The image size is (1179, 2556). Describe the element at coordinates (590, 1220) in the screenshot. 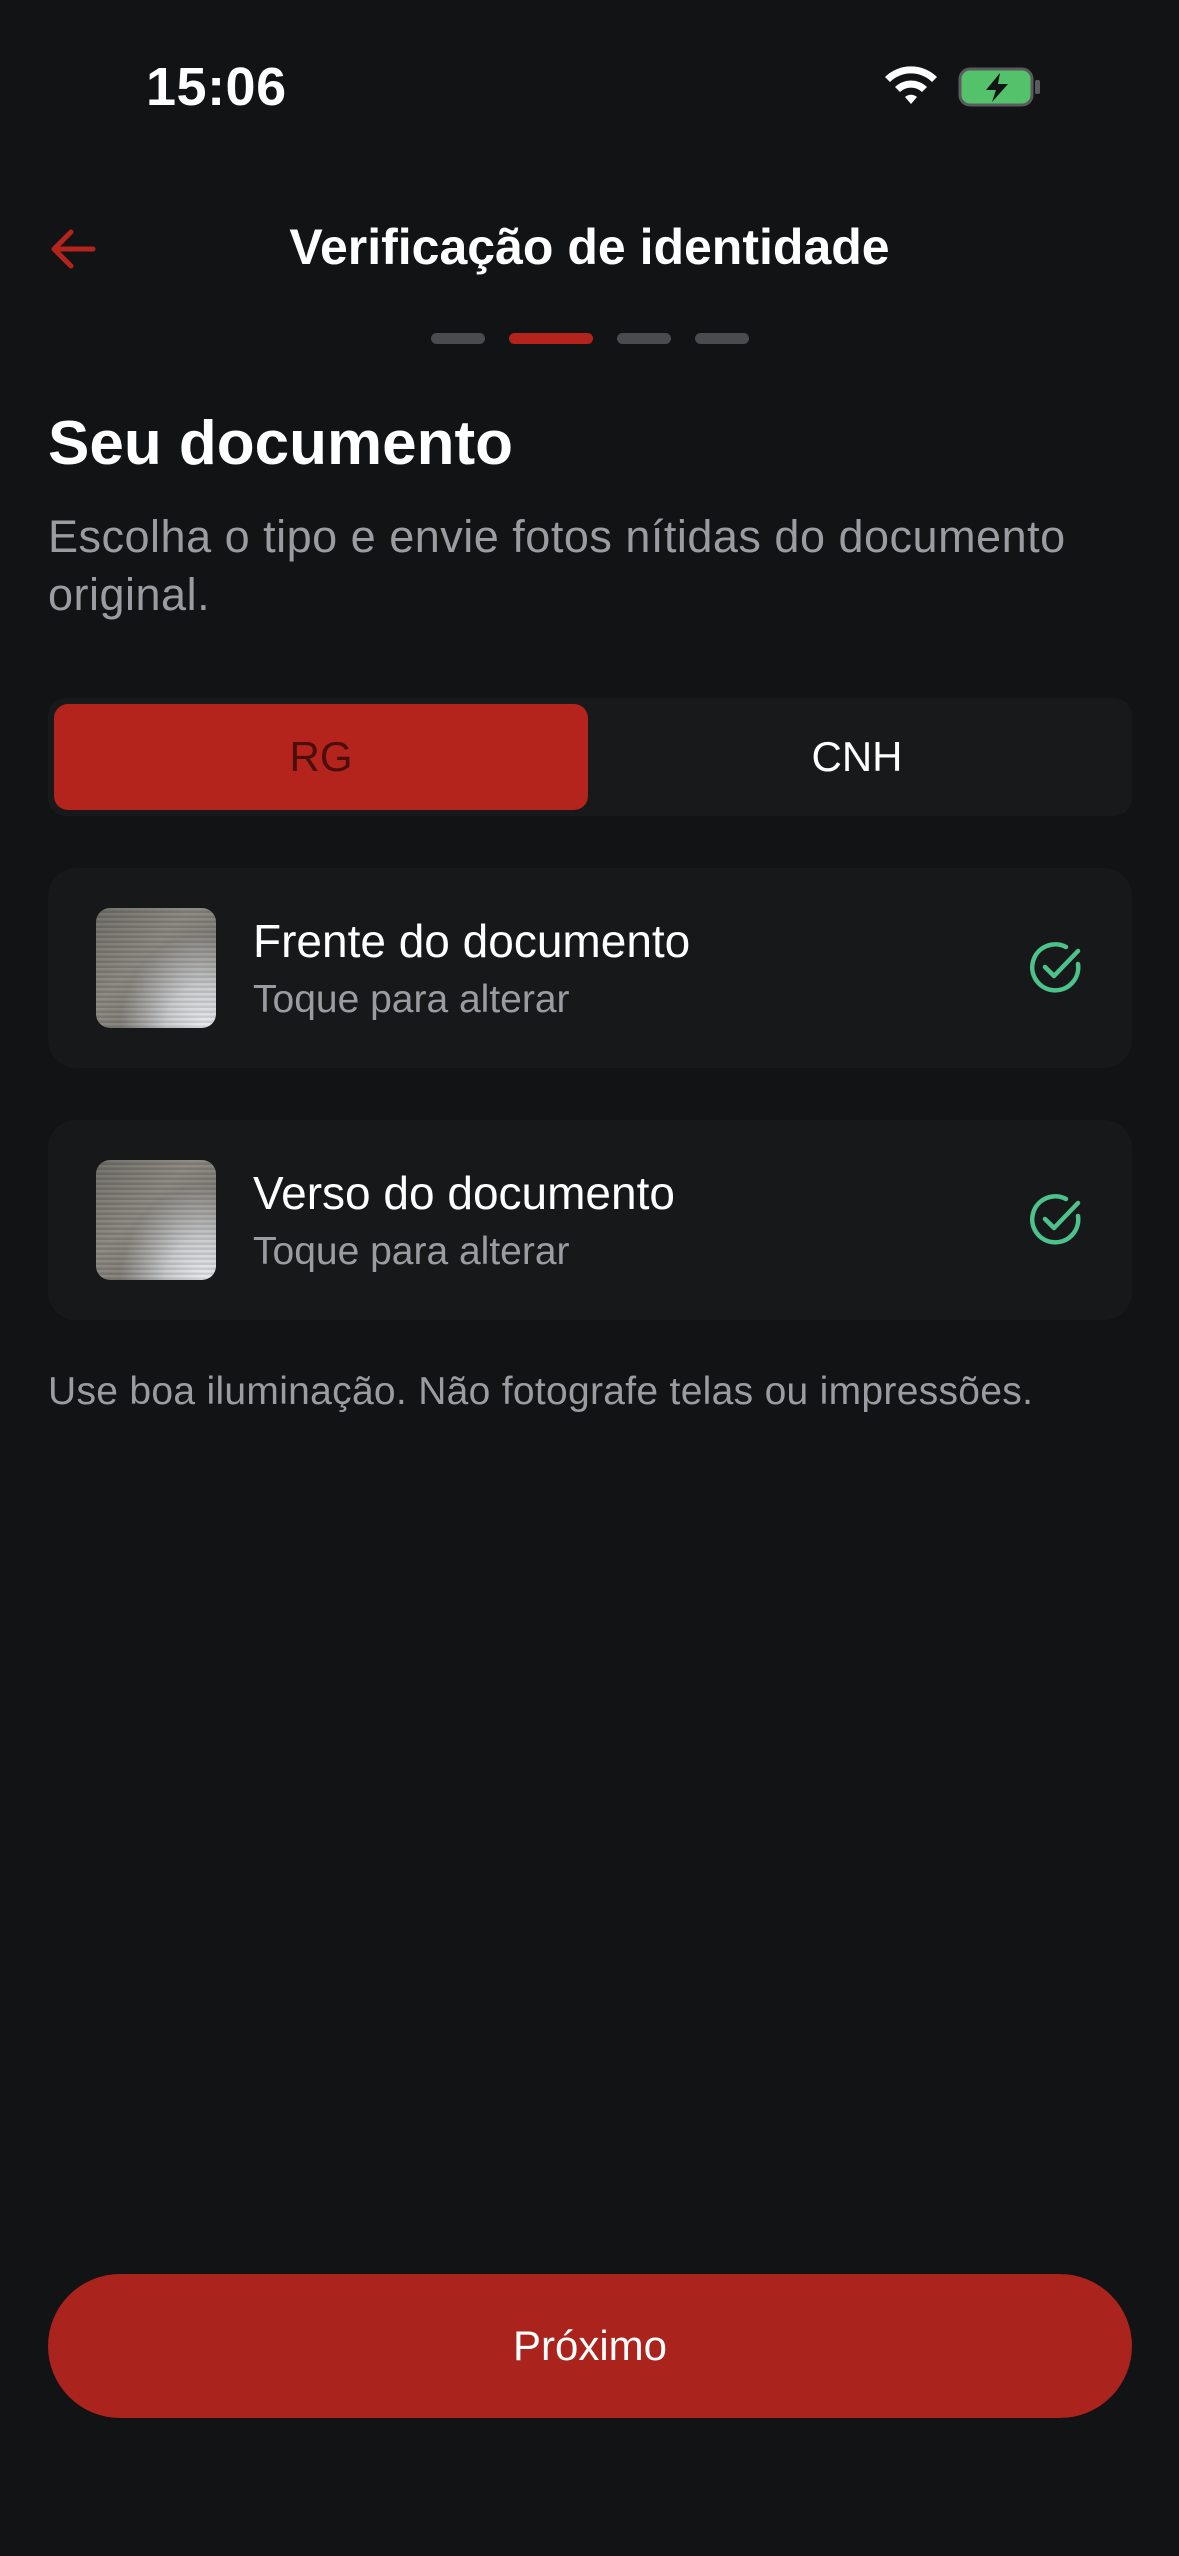

I see `document-back-card: Verso do documento Toque para alterar` at that location.